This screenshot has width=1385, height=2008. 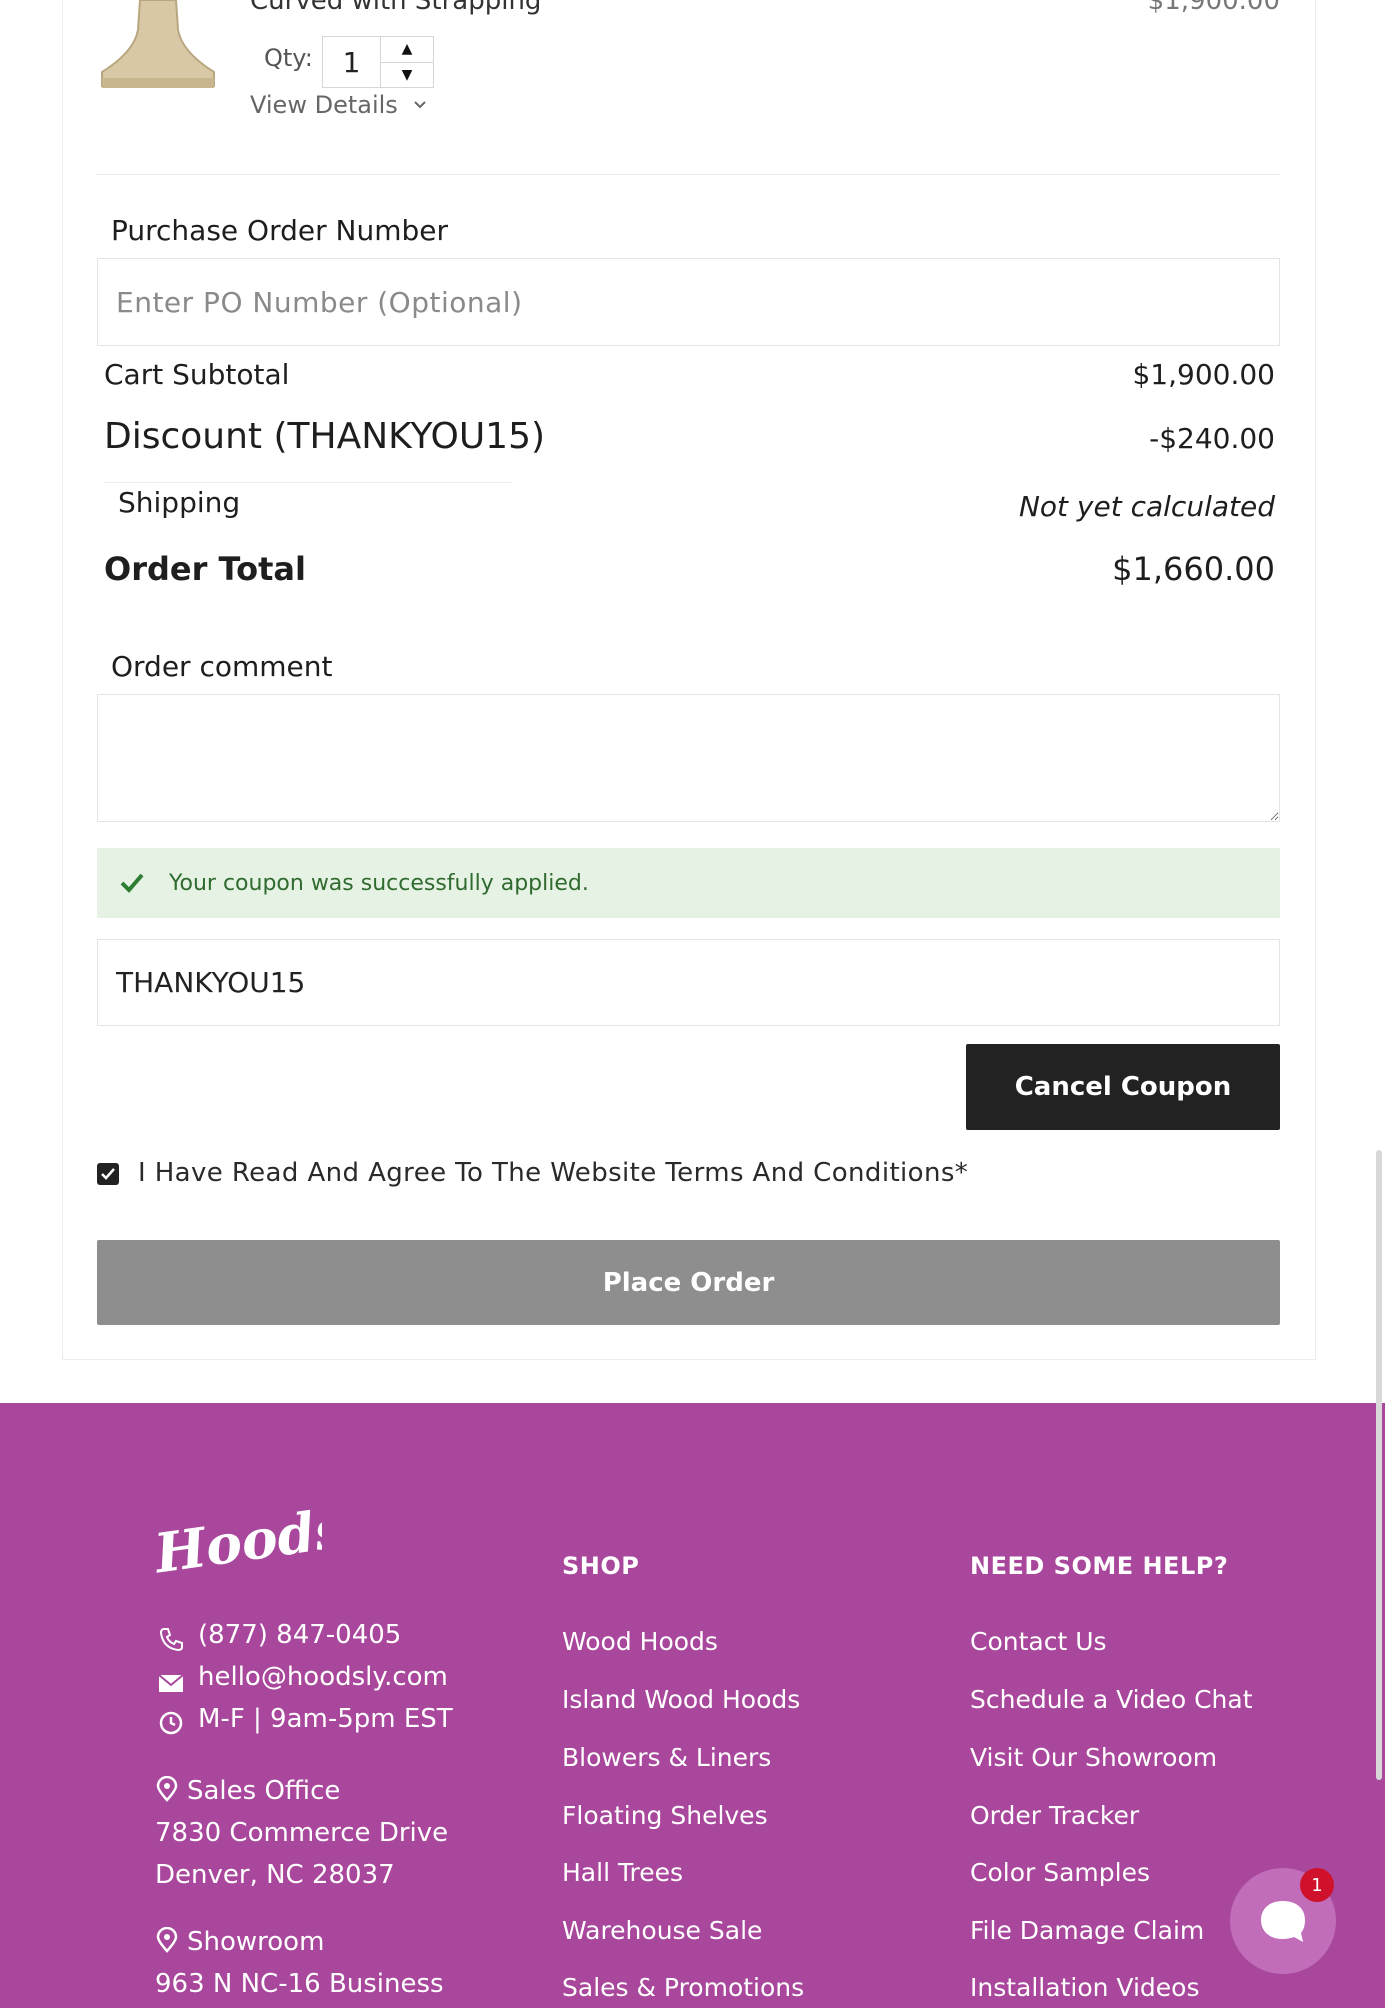 I want to click on footer-link-order-tracker: Order Tracker, so click(x=1054, y=1815).